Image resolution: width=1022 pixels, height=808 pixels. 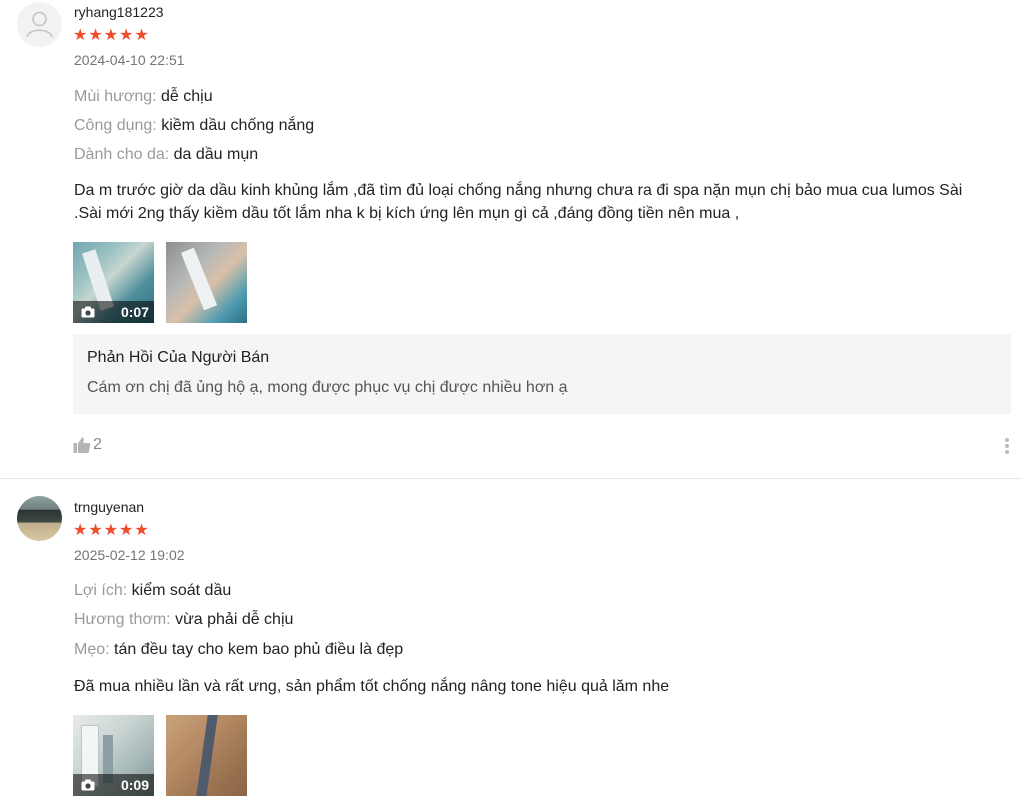 What do you see at coordinates (216, 154) in the screenshot?
I see `attribute-value: da dầu mụn` at bounding box center [216, 154].